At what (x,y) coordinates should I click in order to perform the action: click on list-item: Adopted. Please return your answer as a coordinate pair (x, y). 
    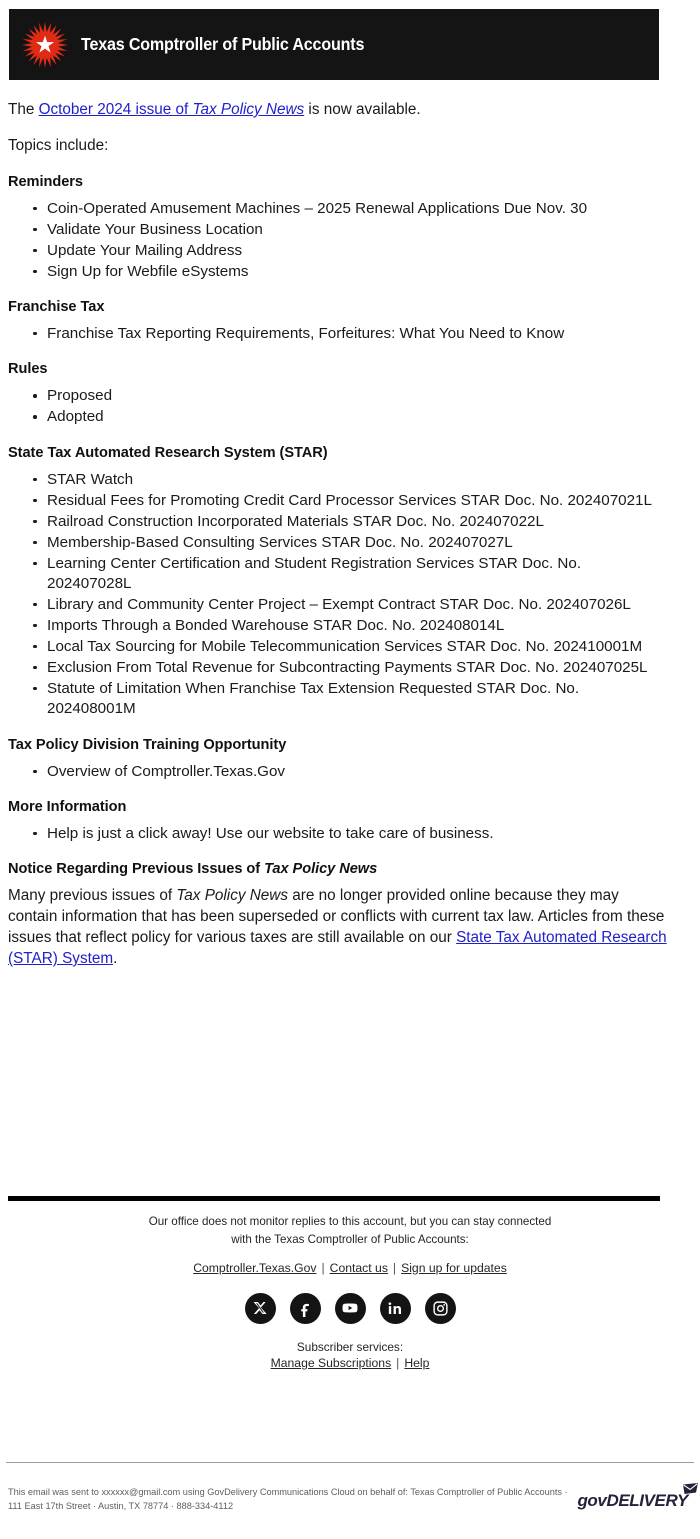
    Looking at the image, I should click on (350, 417).